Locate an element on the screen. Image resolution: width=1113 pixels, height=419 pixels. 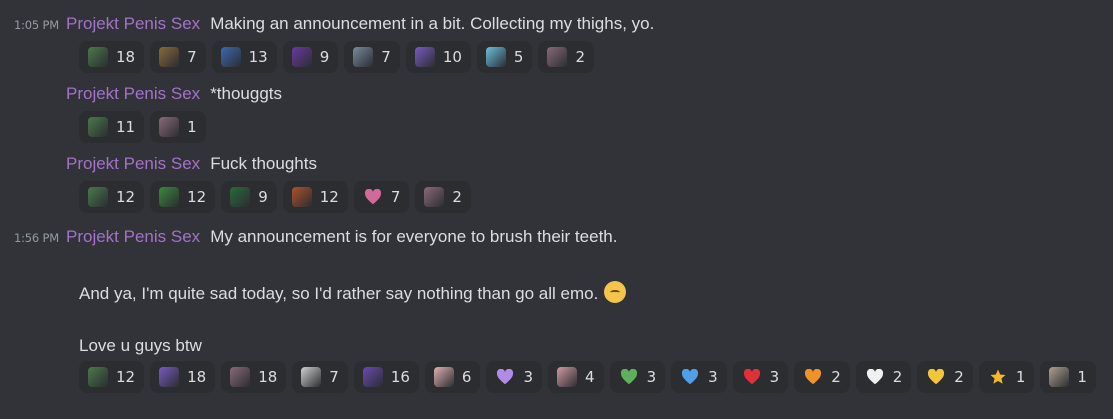
reaction-button: 4 is located at coordinates (576, 377).